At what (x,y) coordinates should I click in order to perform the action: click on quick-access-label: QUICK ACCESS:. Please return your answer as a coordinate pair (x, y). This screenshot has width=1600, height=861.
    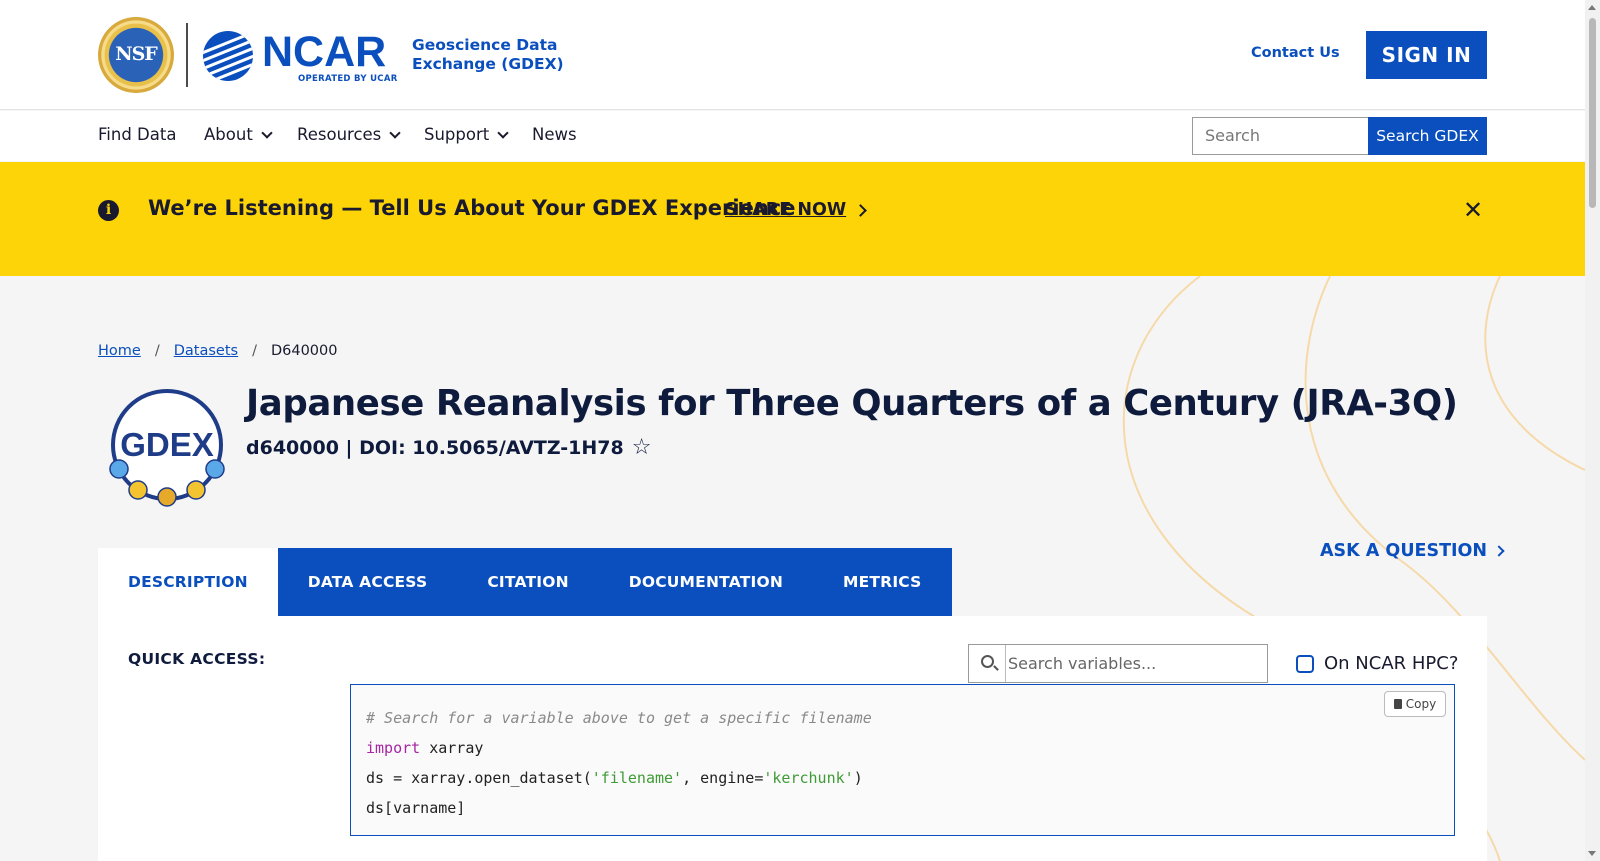
    Looking at the image, I should click on (197, 659).